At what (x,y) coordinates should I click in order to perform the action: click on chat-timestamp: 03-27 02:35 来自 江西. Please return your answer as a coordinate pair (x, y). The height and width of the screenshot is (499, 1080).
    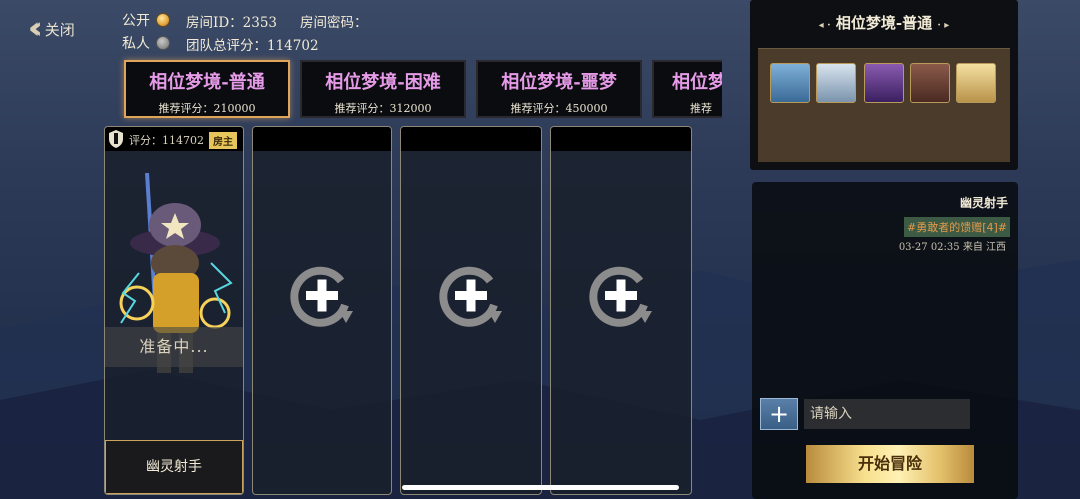
    Looking at the image, I should click on (952, 247).